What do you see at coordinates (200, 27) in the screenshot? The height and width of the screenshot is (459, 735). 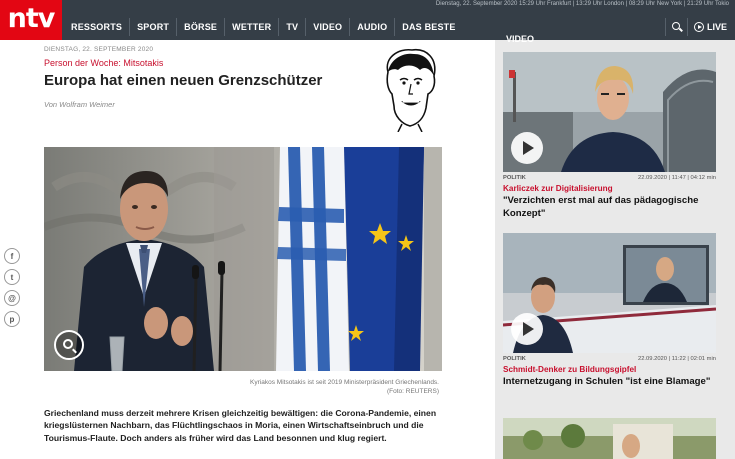 I see `nav-boerse: BÖRSE` at bounding box center [200, 27].